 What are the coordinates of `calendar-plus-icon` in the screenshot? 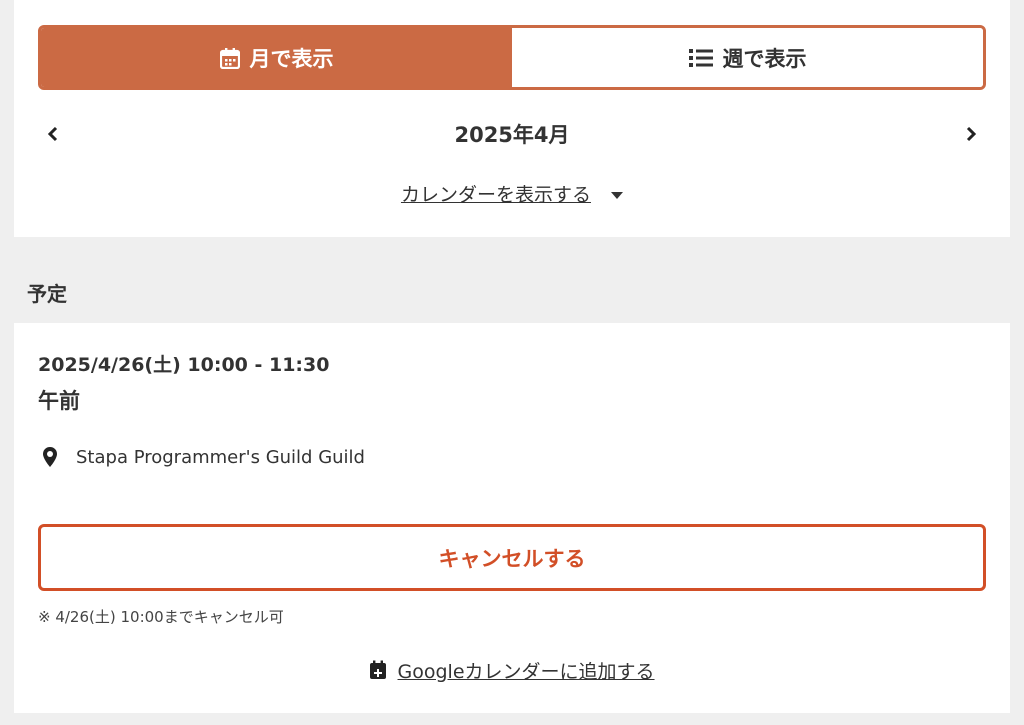 It's located at (378, 670).